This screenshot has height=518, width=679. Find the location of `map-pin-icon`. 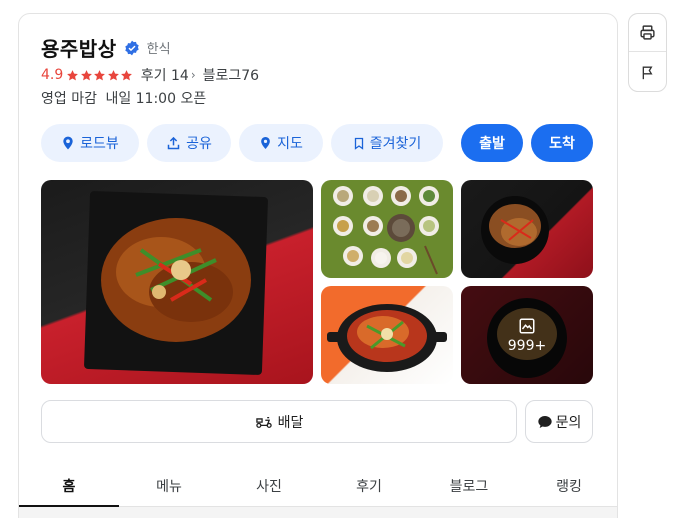

map-pin-icon is located at coordinates (265, 143).